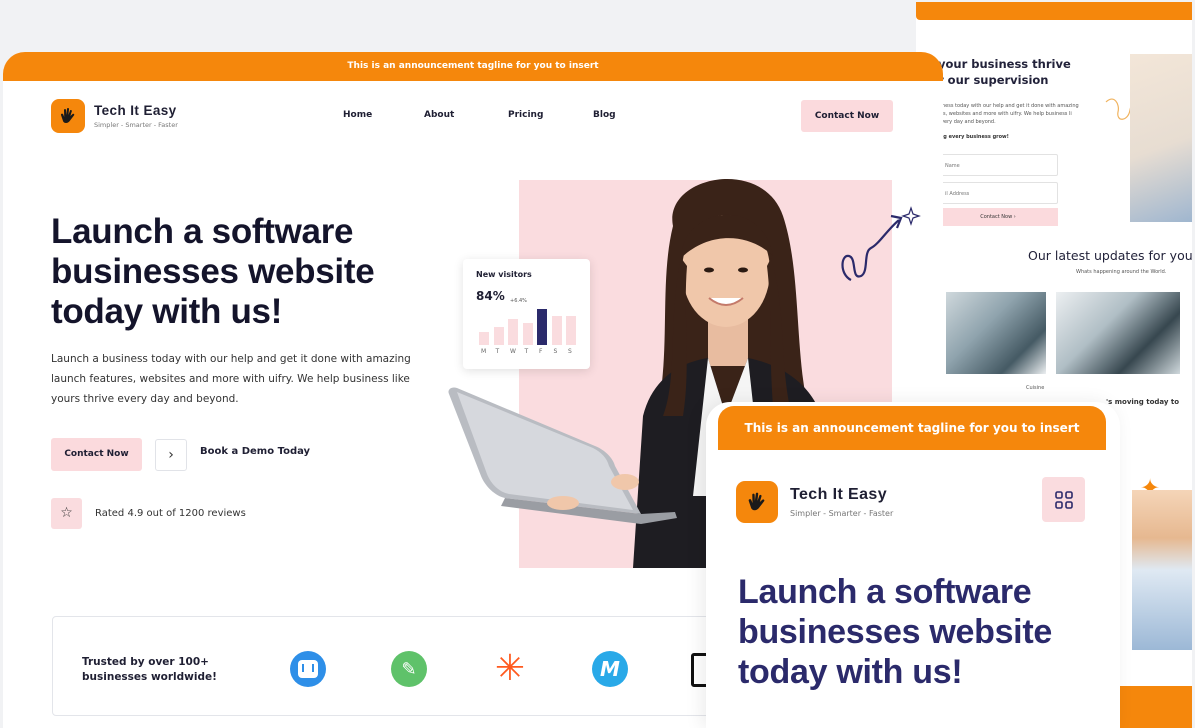 This screenshot has width=1195, height=728. I want to click on back-headline-line: your business thrive, so click(1004, 64).